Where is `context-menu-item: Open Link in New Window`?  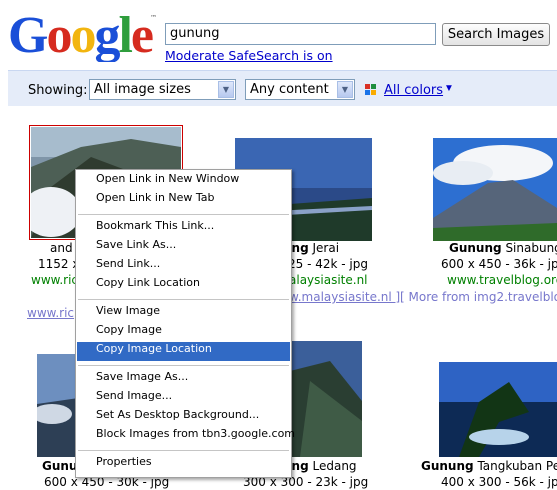
context-menu-item: Open Link in New Window is located at coordinates (183, 181).